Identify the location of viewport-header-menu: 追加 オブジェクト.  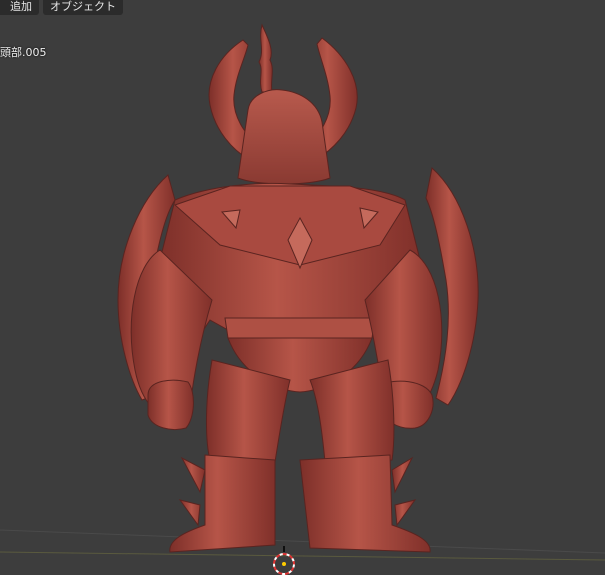
(61, 7).